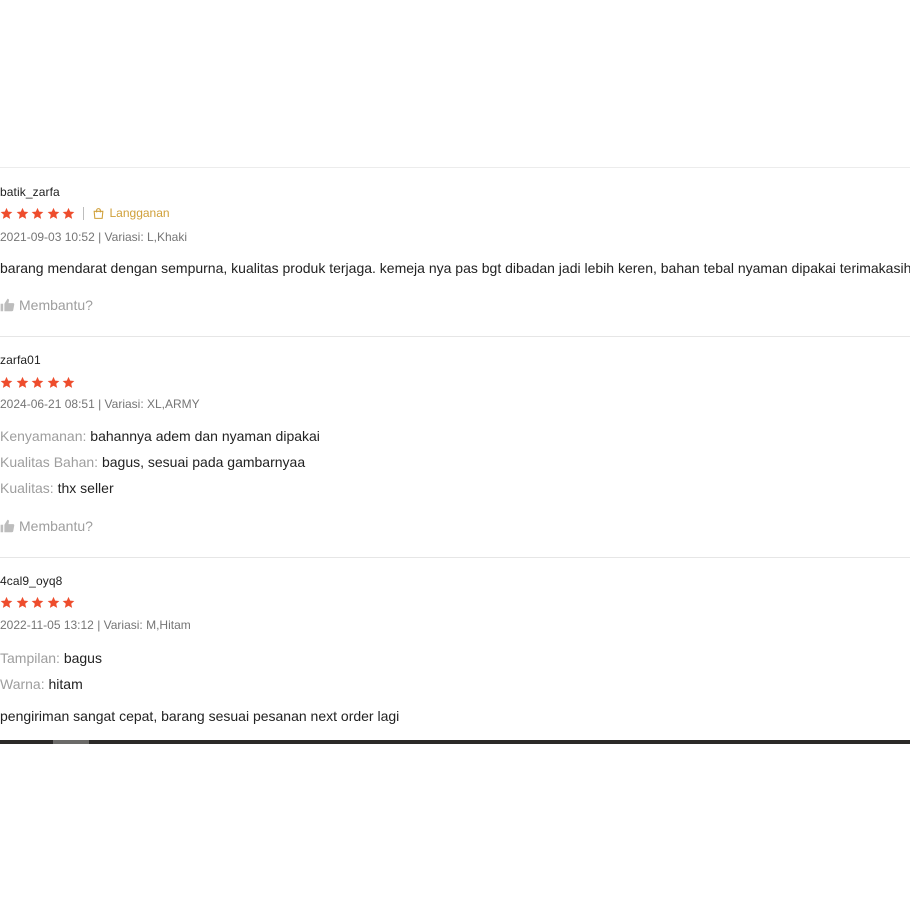 This screenshot has width=910, height=910. I want to click on subscriber-badge: Langganan, so click(131, 213).